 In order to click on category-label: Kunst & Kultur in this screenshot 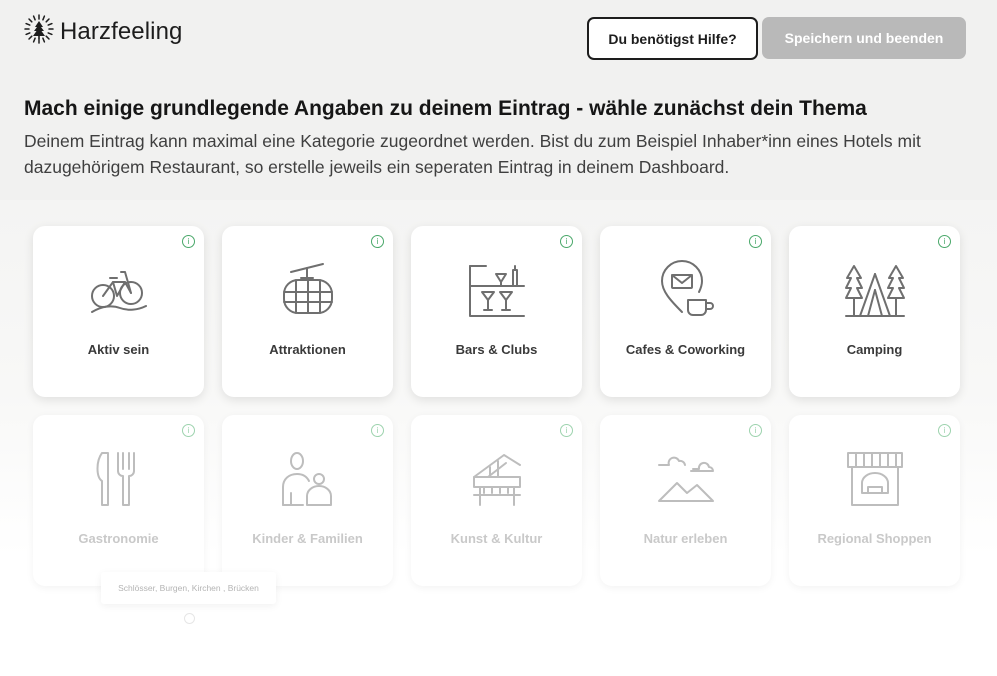, I will do `click(496, 538)`.